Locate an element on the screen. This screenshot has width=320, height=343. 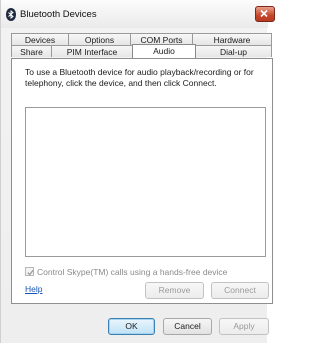
tab-hardware: Hardware is located at coordinates (232, 39).